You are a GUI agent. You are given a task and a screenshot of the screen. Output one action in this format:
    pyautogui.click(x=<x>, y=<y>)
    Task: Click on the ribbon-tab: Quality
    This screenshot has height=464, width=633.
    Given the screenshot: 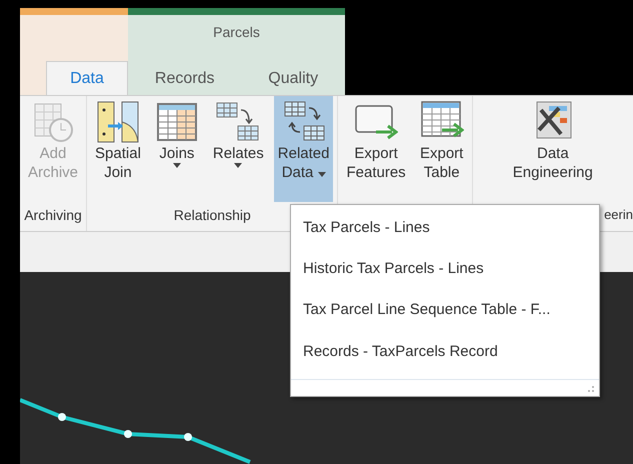 What is the action you would take?
    pyautogui.click(x=293, y=78)
    